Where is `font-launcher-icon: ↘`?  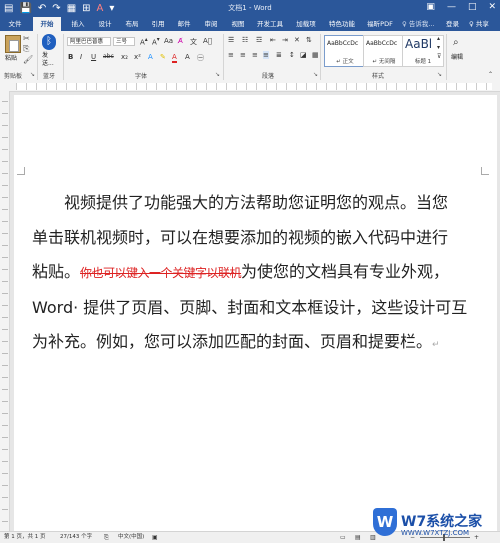 font-launcher-icon: ↘ is located at coordinates (217, 74).